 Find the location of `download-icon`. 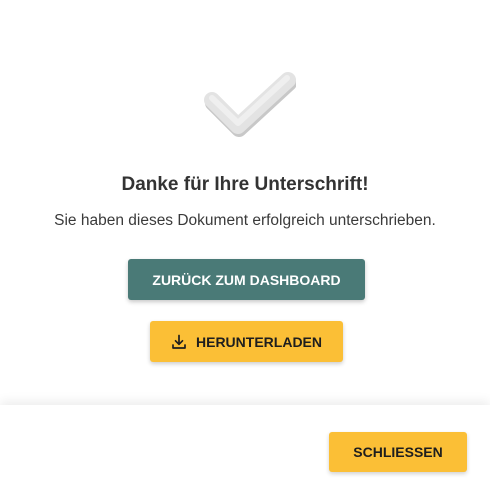

download-icon is located at coordinates (179, 342).